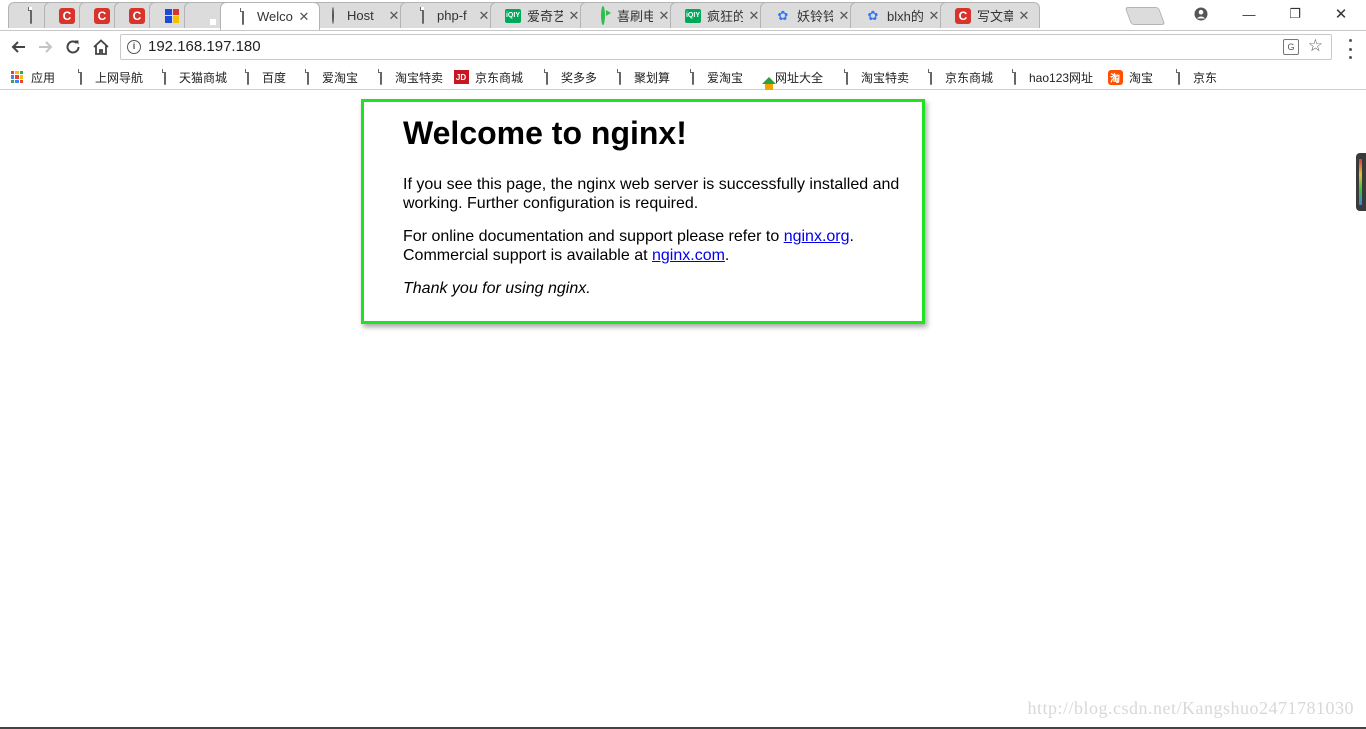 The image size is (1366, 729). Describe the element at coordinates (958, 77) in the screenshot. I see `bookmark-item: 京东商城` at that location.